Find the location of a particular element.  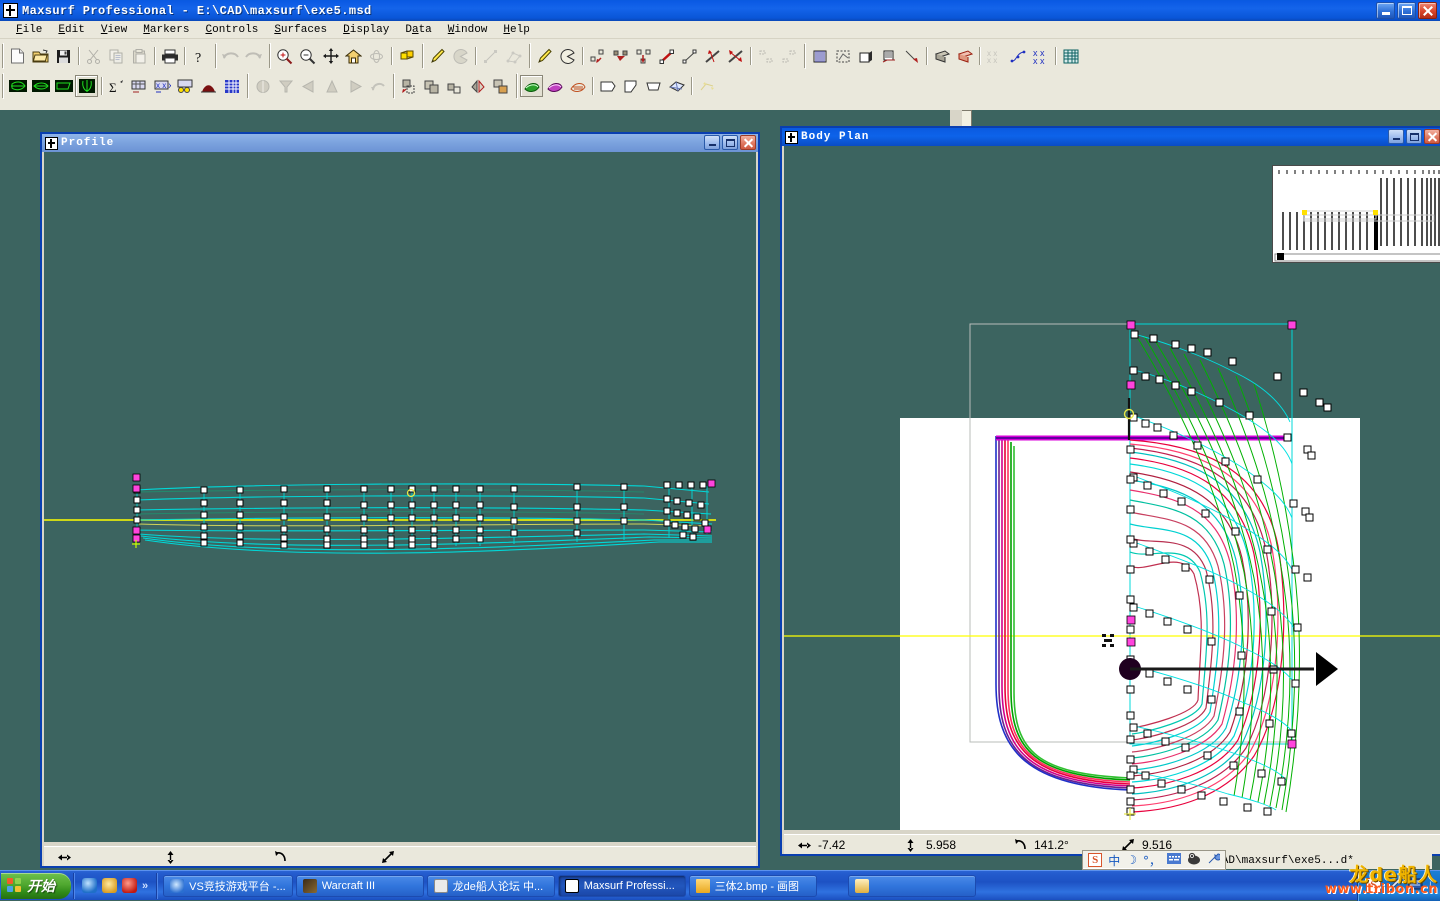

taskbar-item-paint is located at coordinates (911, 885).